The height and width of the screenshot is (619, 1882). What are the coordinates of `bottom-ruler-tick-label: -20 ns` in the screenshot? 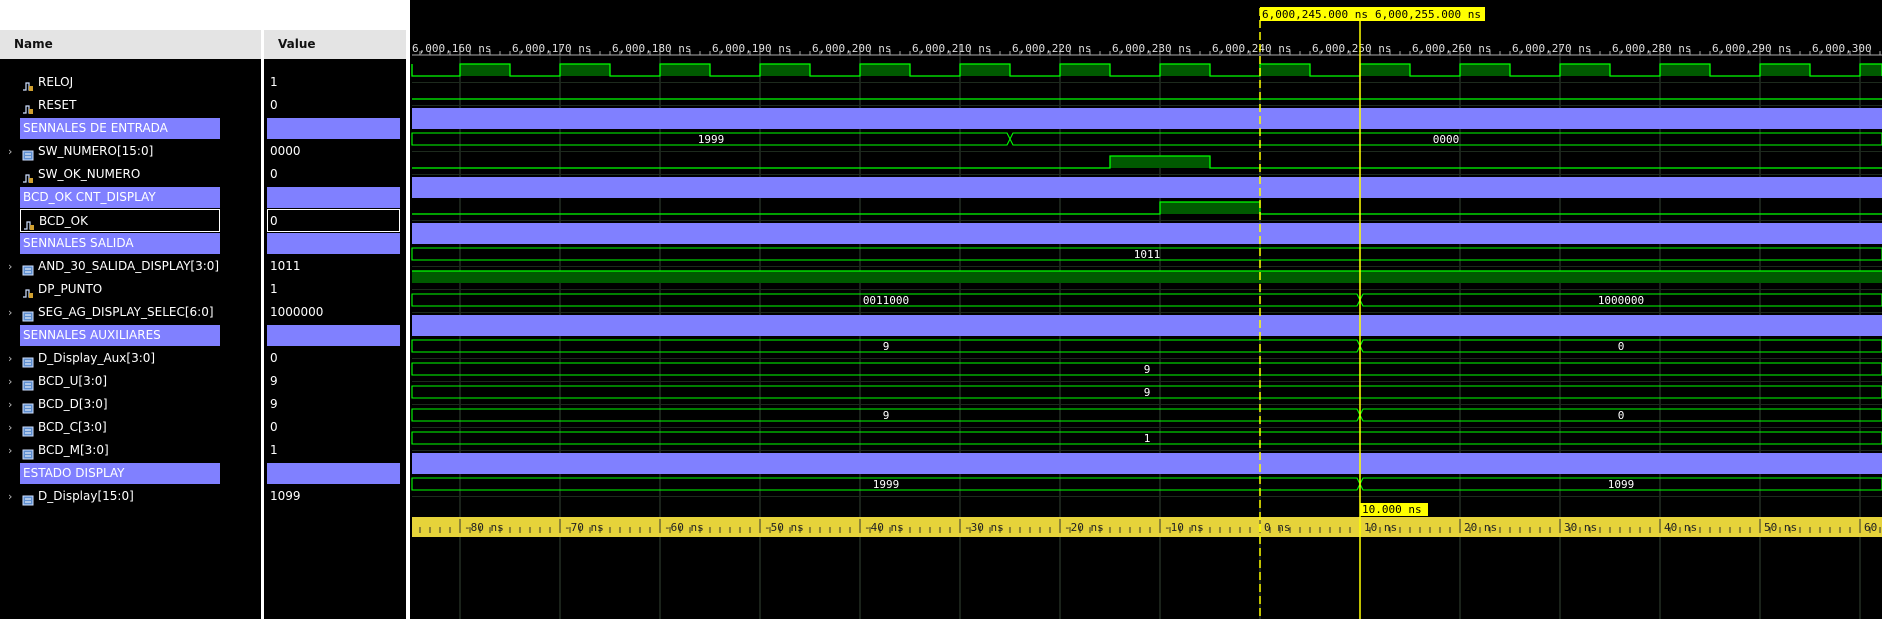 It's located at (1084, 527).